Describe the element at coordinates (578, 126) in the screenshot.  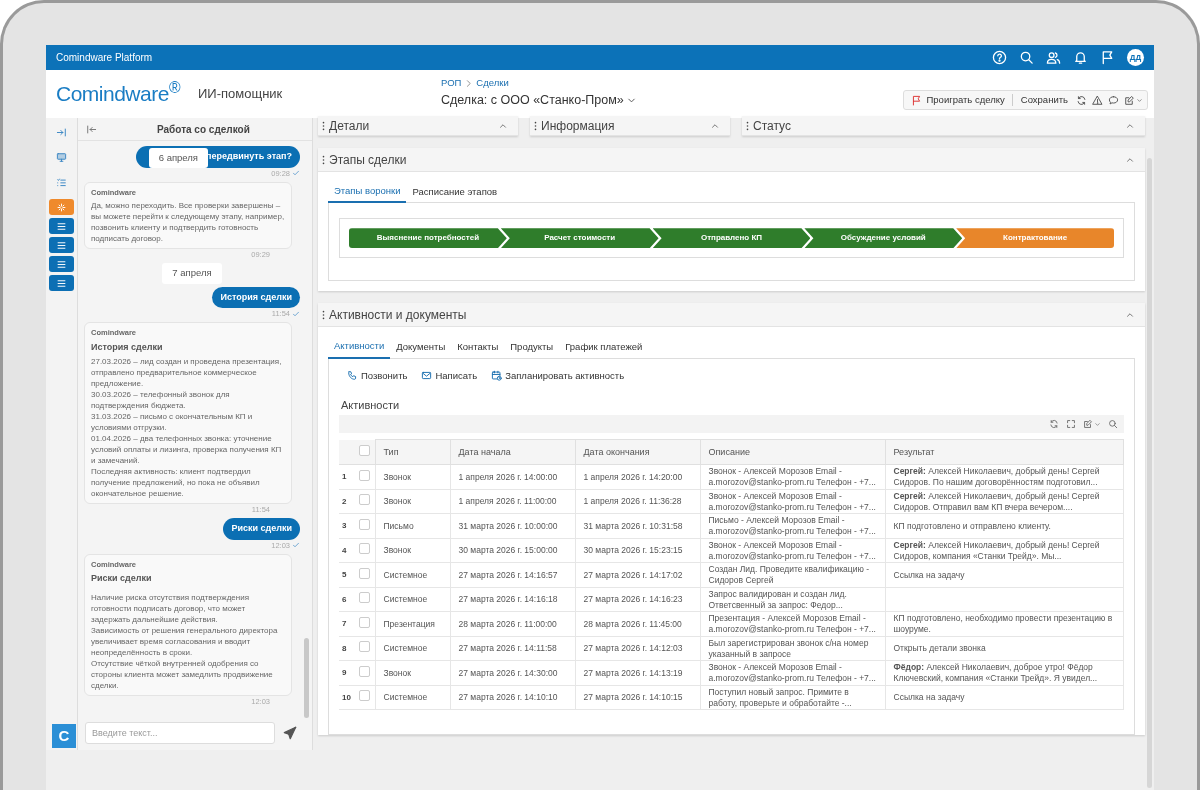
I see `panel-title: Информация` at that location.